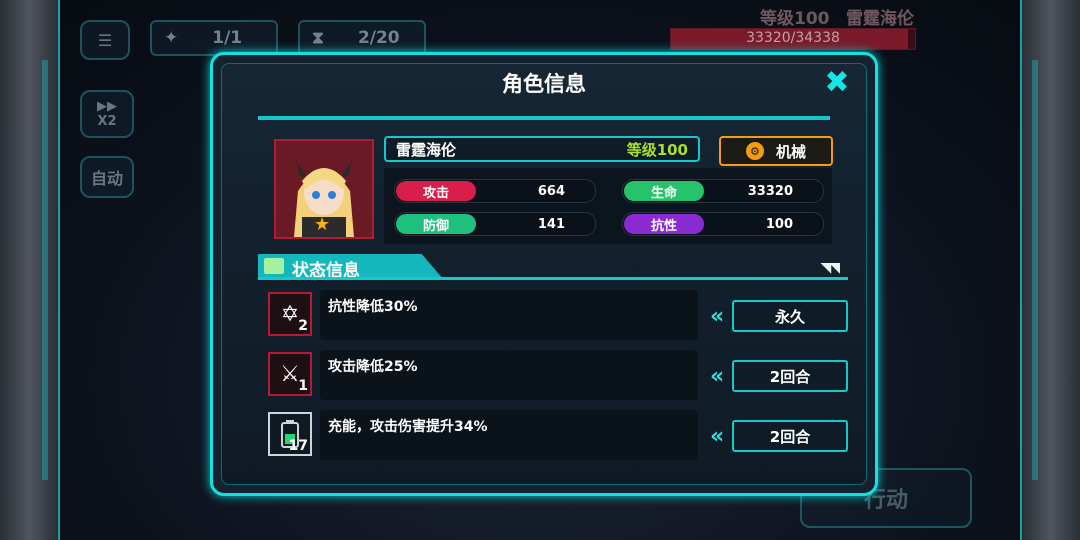  I want to click on title-divider, so click(544, 118).